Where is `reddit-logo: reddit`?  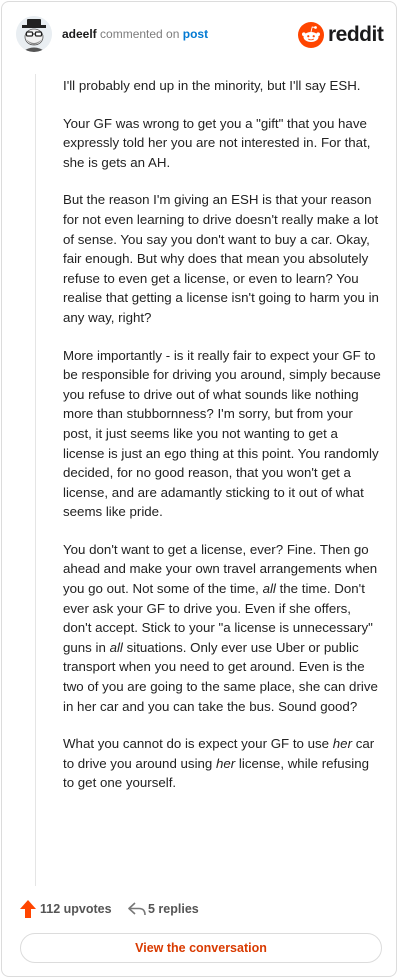 reddit-logo: reddit is located at coordinates (341, 35).